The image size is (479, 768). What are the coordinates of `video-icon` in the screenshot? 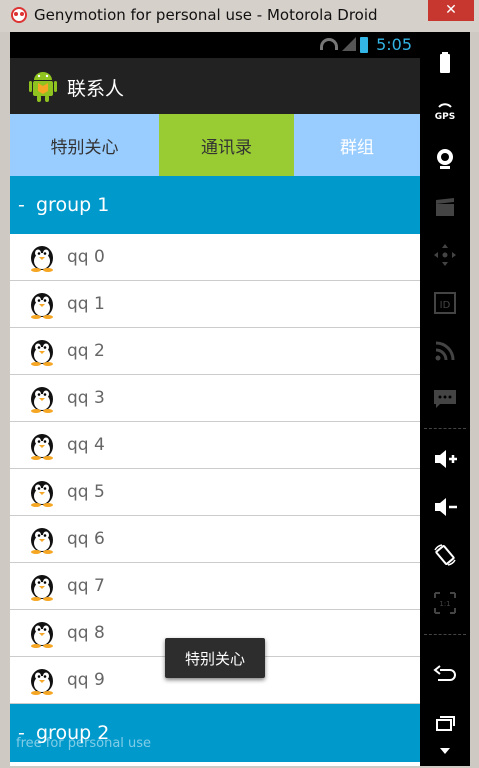 It's located at (445, 207).